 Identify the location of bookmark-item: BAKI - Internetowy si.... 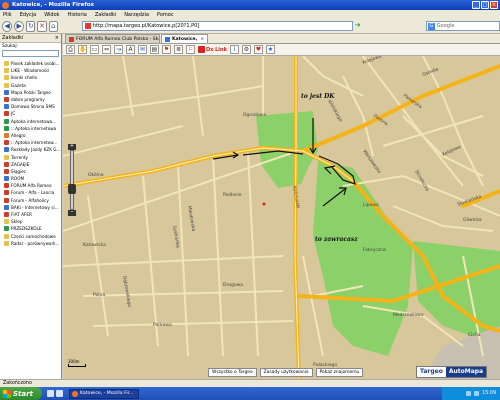
(30, 207).